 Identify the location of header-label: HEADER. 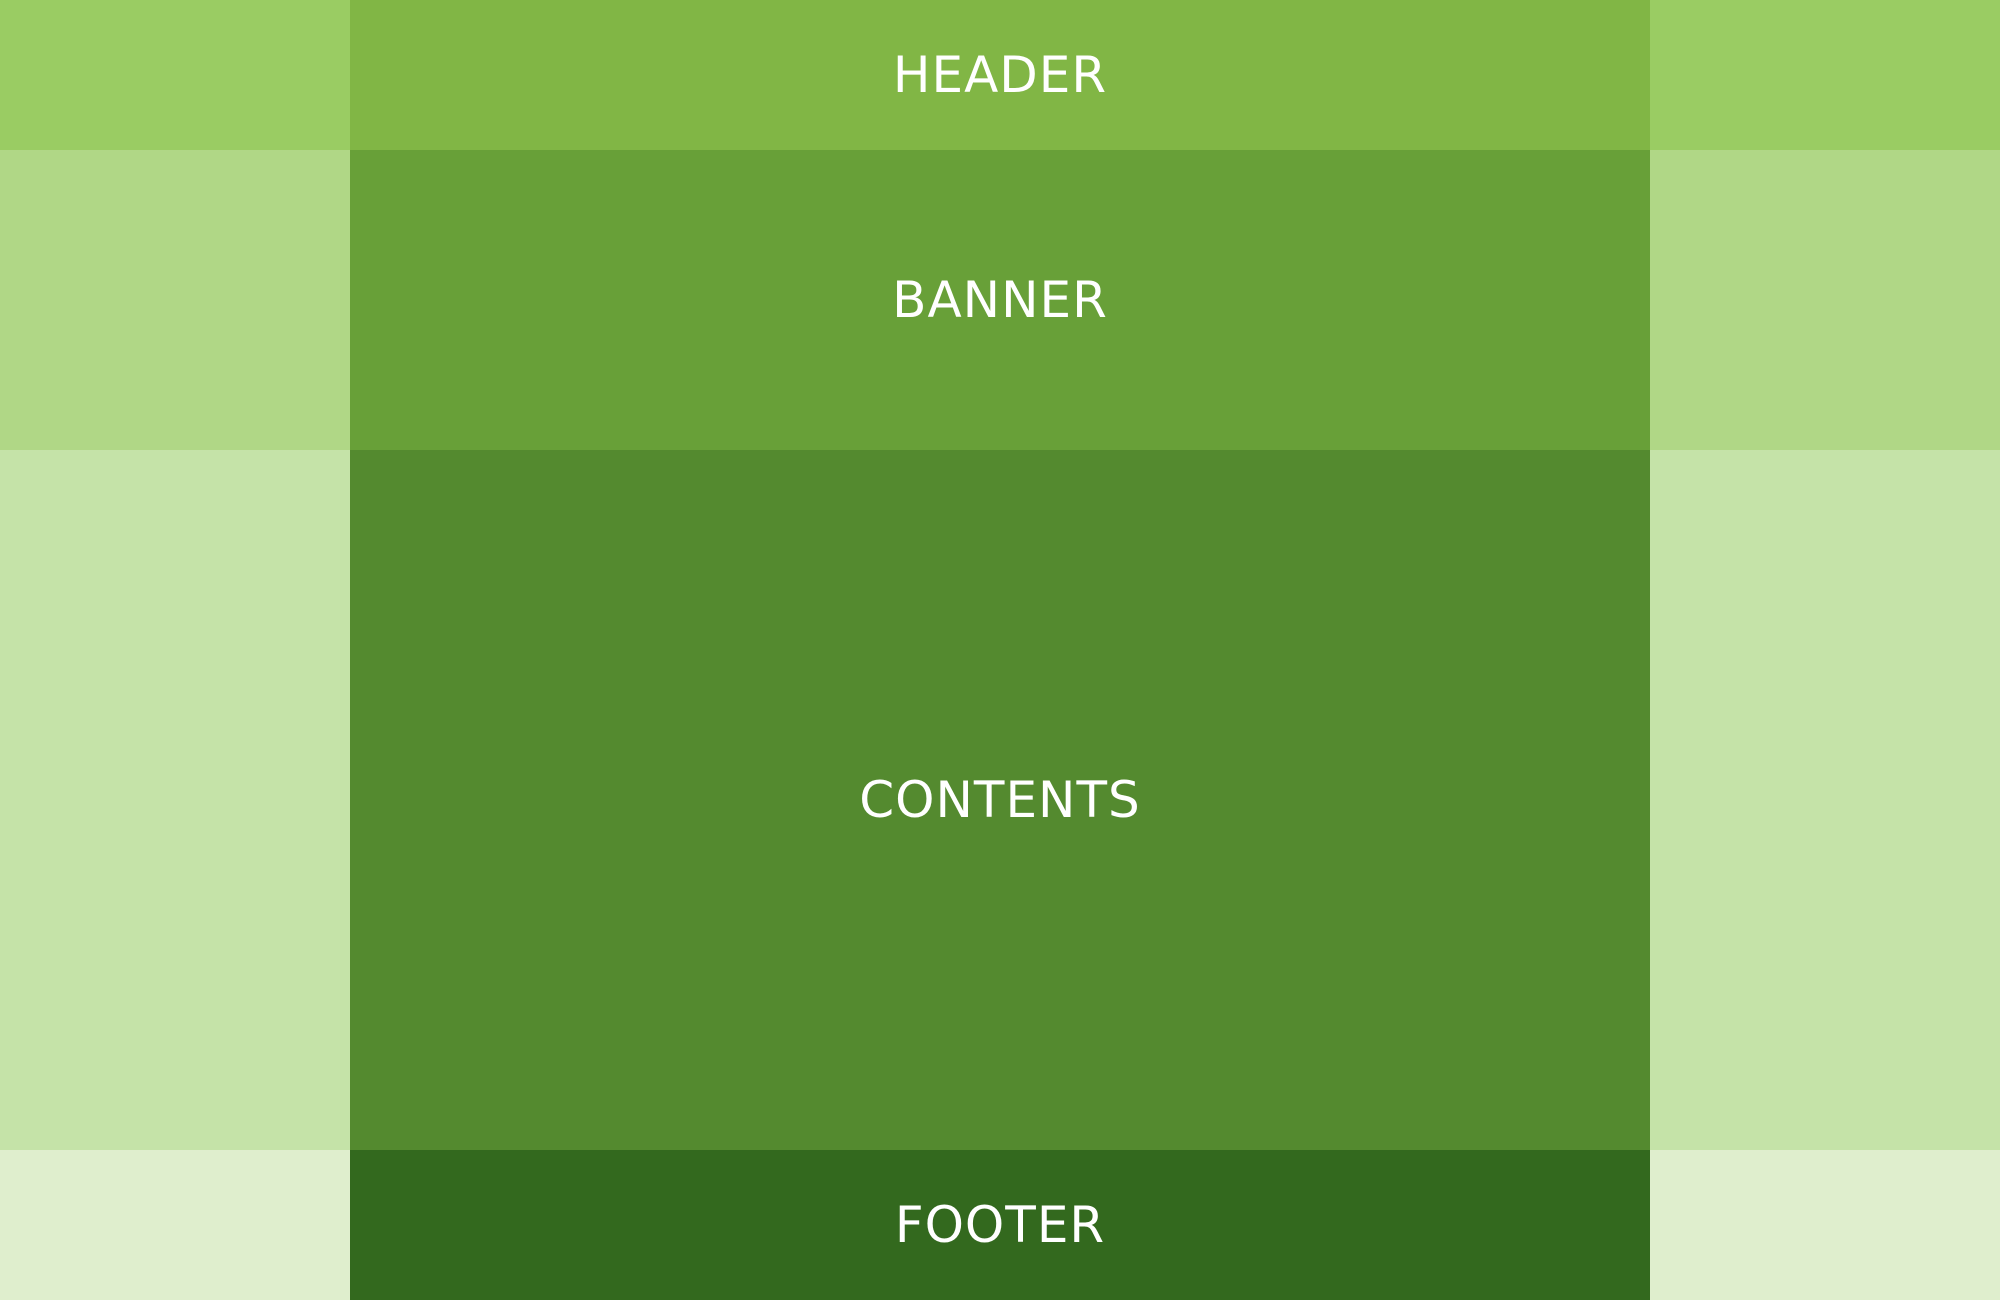
(1000, 75).